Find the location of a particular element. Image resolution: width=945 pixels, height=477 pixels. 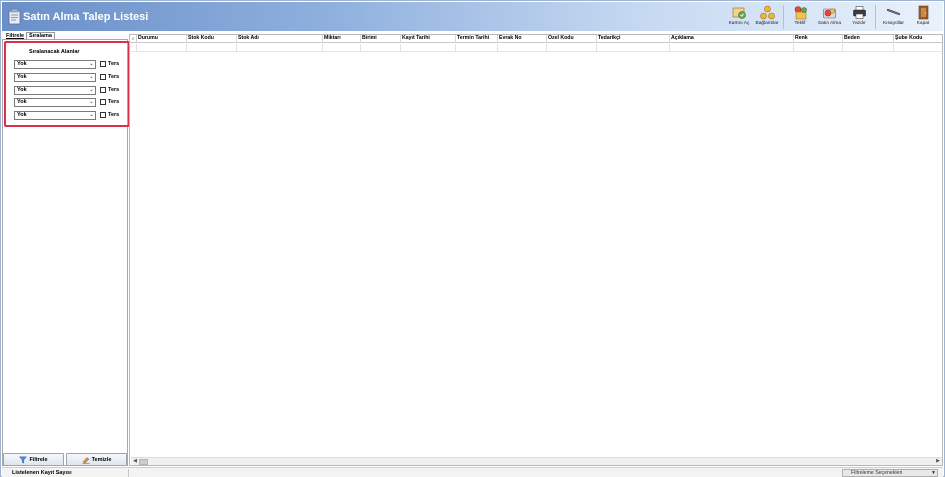

clear-button-label: Temizle is located at coordinates (101, 459).